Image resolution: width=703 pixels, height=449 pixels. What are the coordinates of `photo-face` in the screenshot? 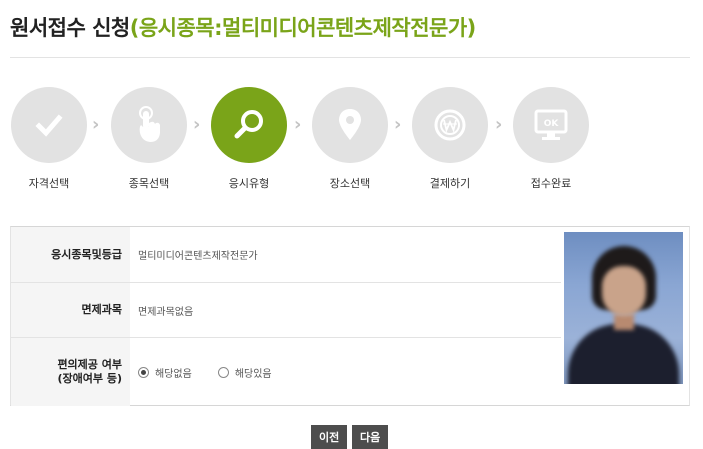 It's located at (624, 291).